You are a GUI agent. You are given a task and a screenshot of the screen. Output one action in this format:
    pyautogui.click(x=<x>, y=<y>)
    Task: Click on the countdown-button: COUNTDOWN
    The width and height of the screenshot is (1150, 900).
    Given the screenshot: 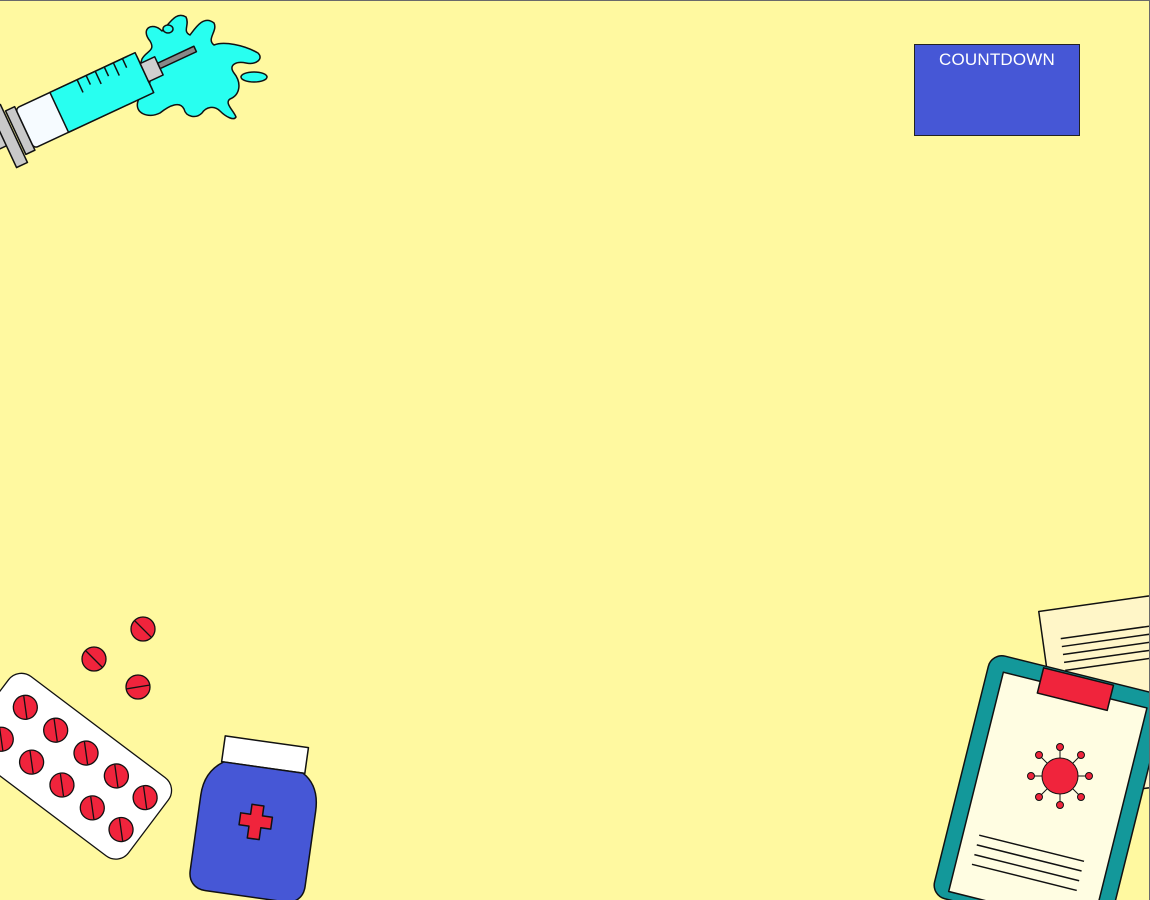 What is the action you would take?
    pyautogui.click(x=997, y=90)
    